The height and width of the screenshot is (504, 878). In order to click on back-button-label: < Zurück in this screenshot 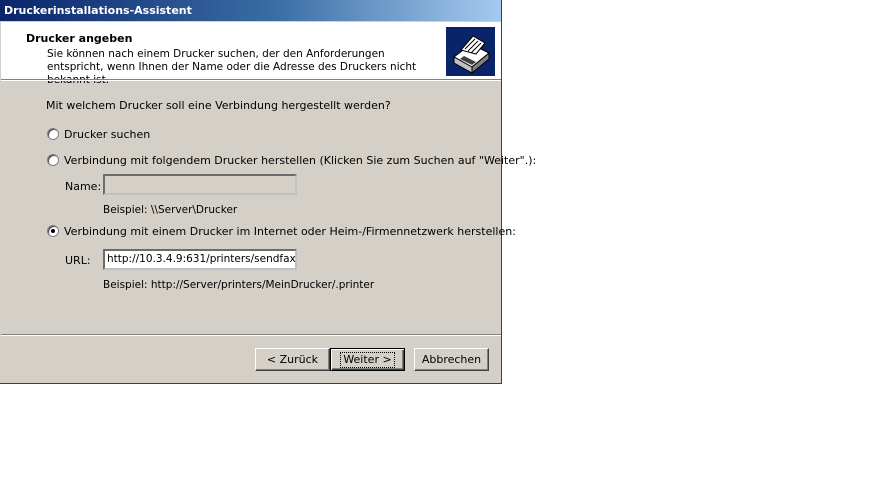, I will do `click(292, 359)`.